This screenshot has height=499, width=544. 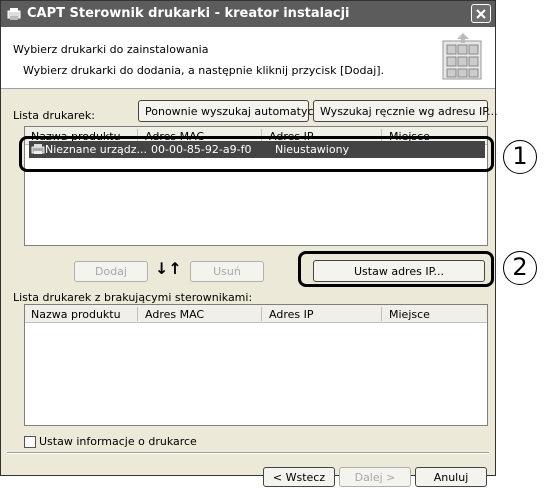 I want to click on add-button: Dodaj, so click(x=111, y=271).